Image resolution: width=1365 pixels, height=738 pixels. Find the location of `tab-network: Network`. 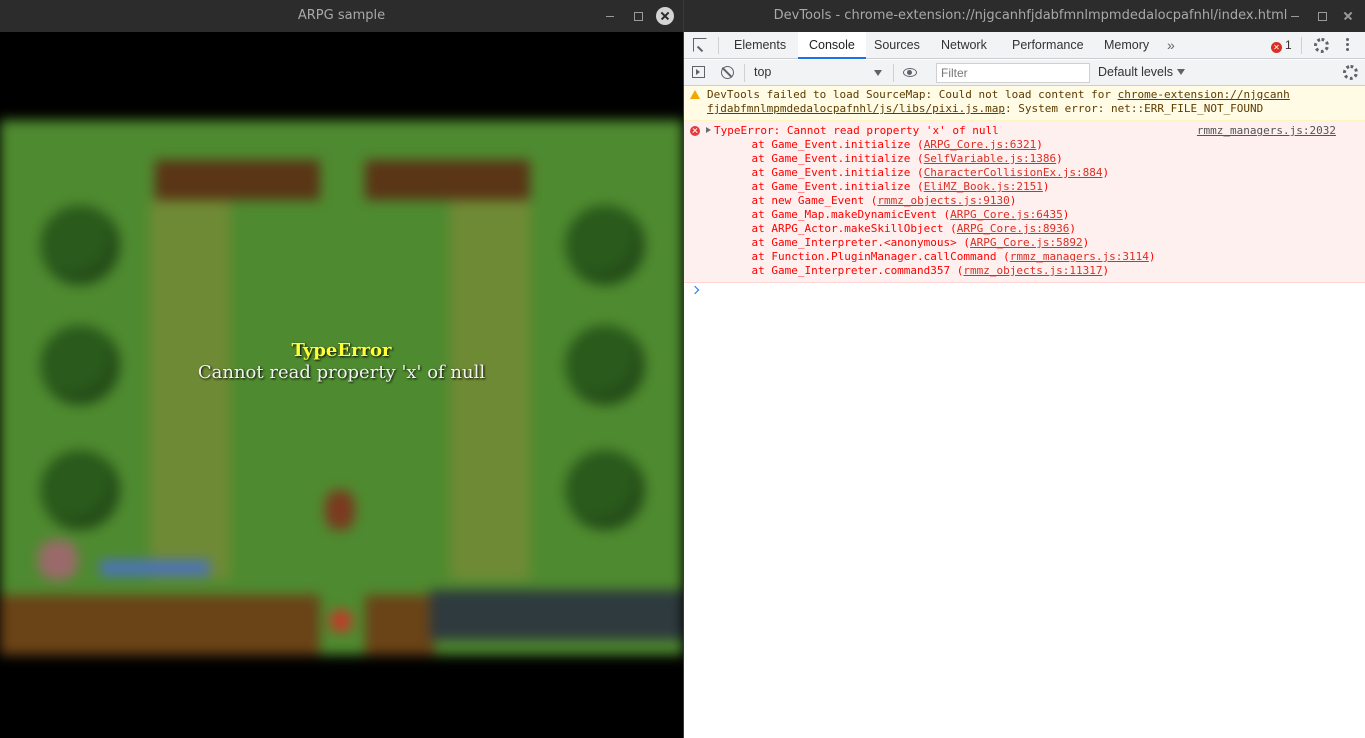

tab-network: Network is located at coordinates (964, 45).